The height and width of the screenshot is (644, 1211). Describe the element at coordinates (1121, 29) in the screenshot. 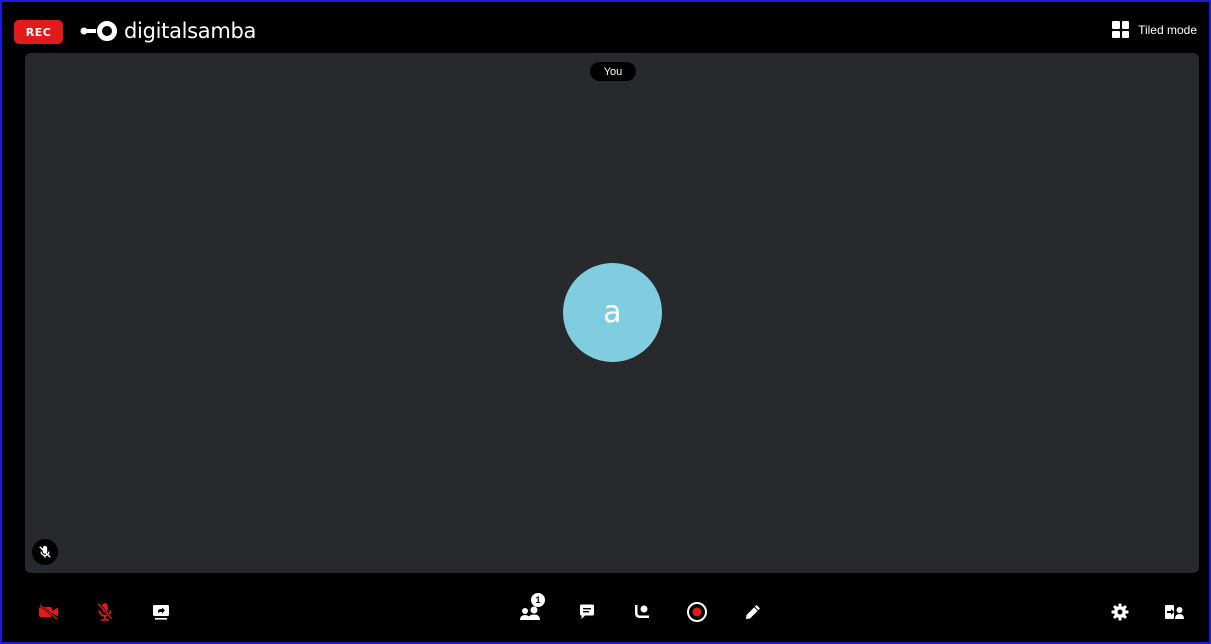

I see `tiled-grid-icon` at that location.